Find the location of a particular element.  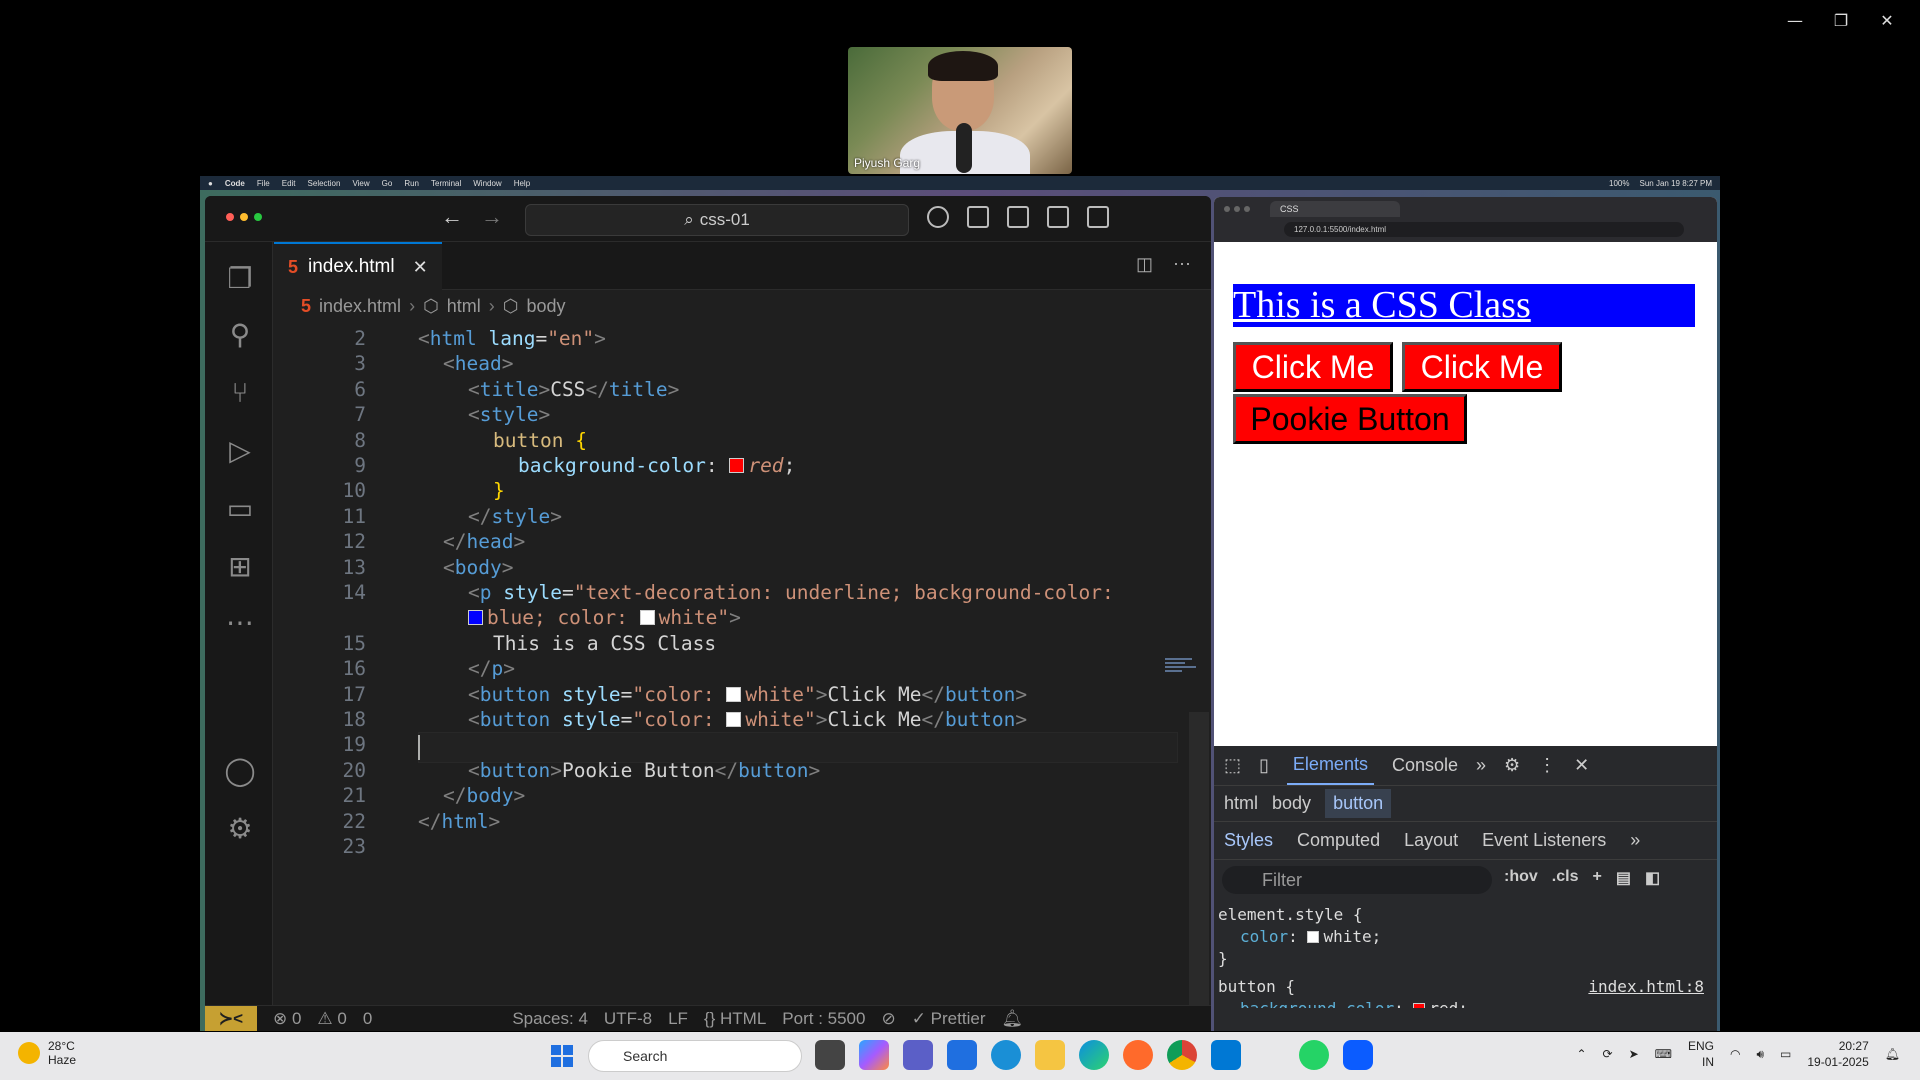

menu-window: Window is located at coordinates (487, 183).